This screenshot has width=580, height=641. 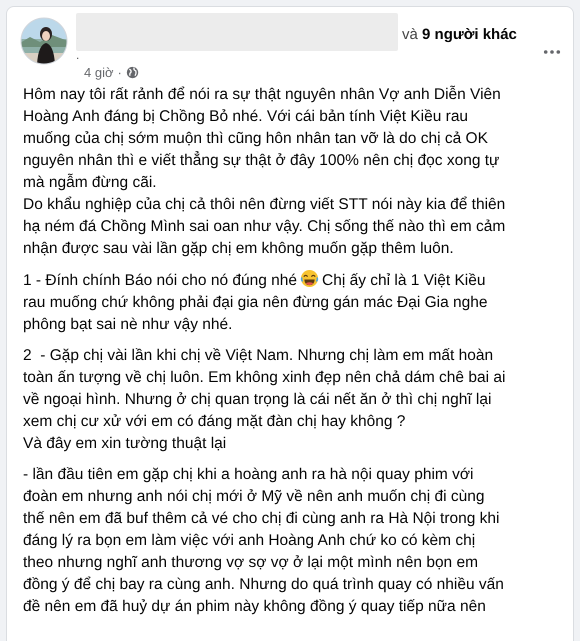 I want to click on post-time: 4 giờ, so click(x=99, y=72).